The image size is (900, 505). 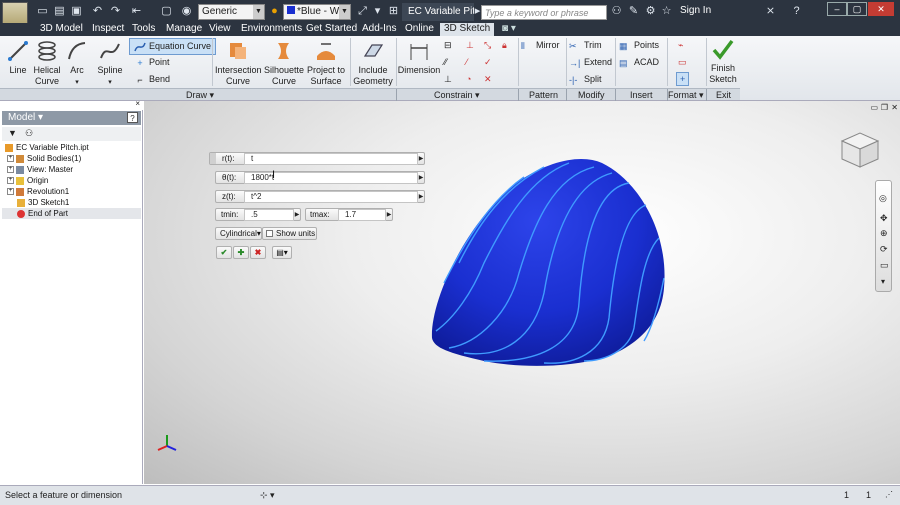 I want to click on panel-draw: Draw ▾, so click(x=200, y=95).